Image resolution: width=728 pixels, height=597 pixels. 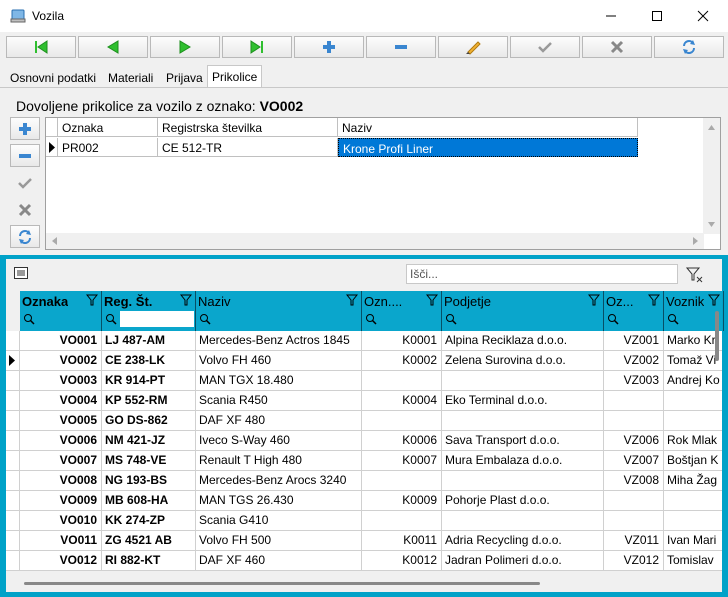 What do you see at coordinates (523, 401) in the screenshot?
I see `cell-podjetje: Eko Terminal d.o.o.` at bounding box center [523, 401].